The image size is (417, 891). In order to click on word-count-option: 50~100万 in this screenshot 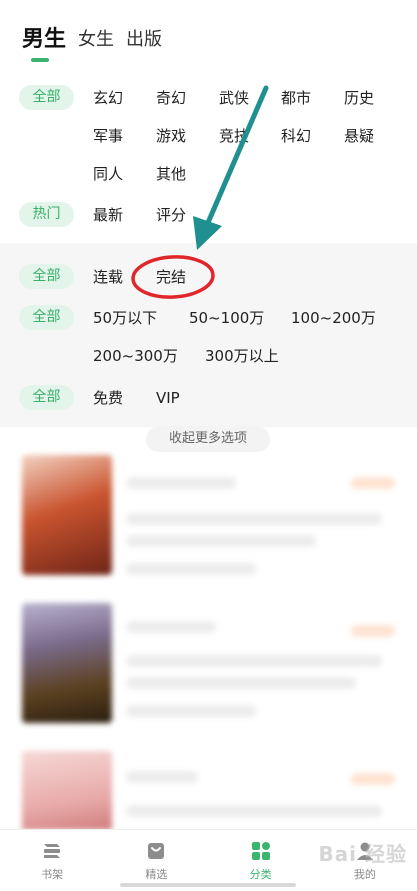, I will do `click(226, 318)`.